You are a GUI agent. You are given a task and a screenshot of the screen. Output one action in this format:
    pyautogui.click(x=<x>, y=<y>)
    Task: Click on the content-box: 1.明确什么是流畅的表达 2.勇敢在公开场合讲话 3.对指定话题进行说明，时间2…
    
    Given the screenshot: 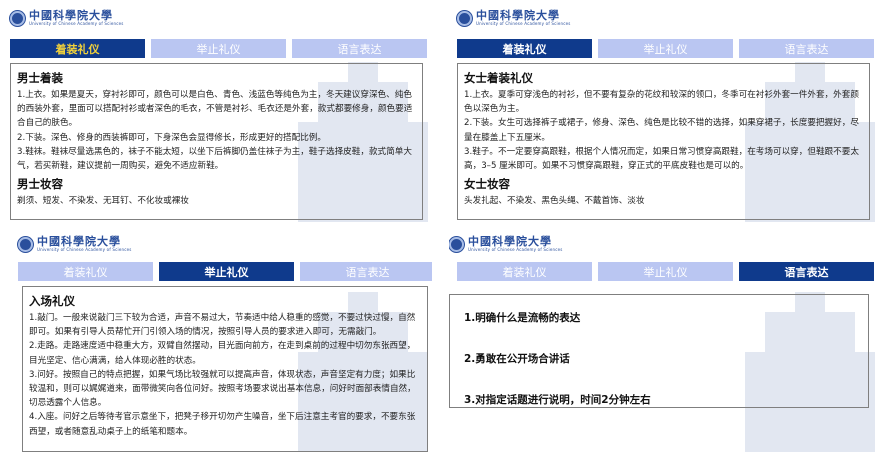 What is the action you would take?
    pyautogui.click(x=659, y=351)
    